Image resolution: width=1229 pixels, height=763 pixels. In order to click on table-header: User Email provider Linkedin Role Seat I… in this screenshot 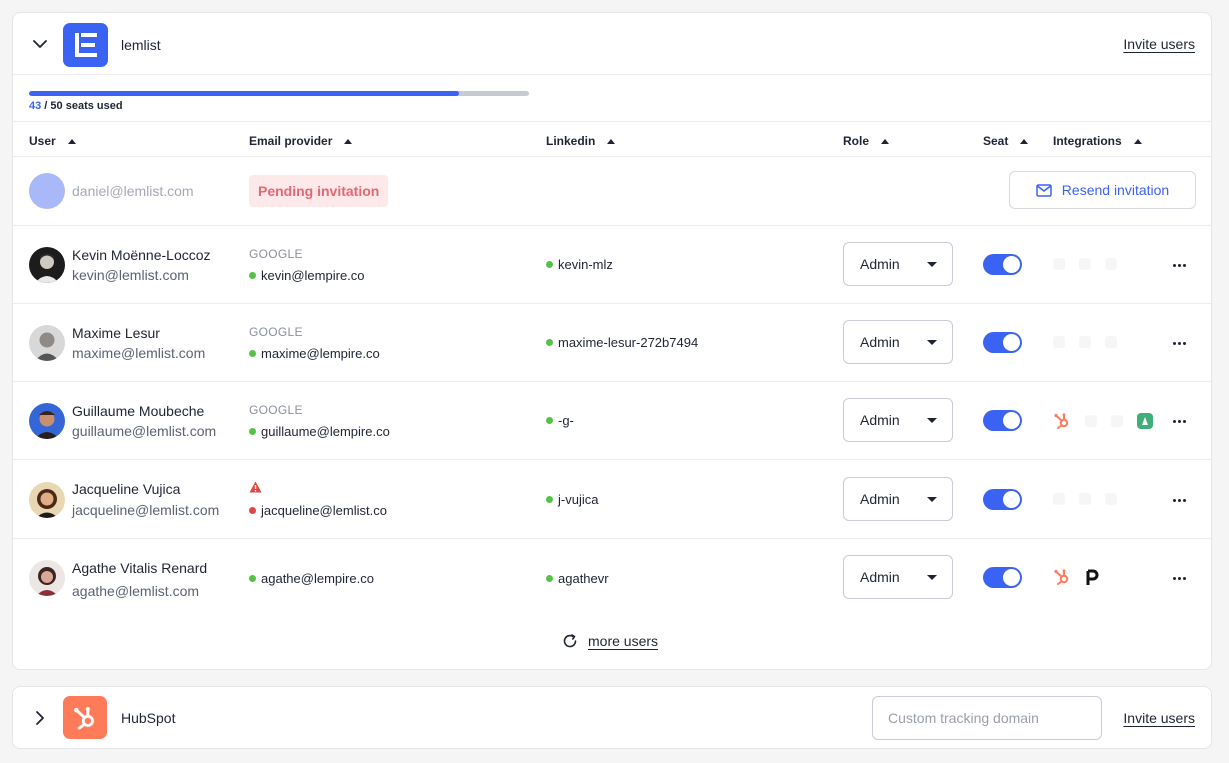, I will do `click(612, 139)`.